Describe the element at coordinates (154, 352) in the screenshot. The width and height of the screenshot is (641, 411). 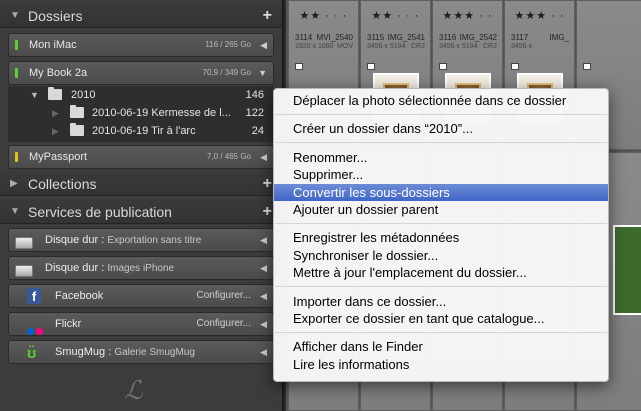
I see `service-sub: Galerie SmugMug` at that location.